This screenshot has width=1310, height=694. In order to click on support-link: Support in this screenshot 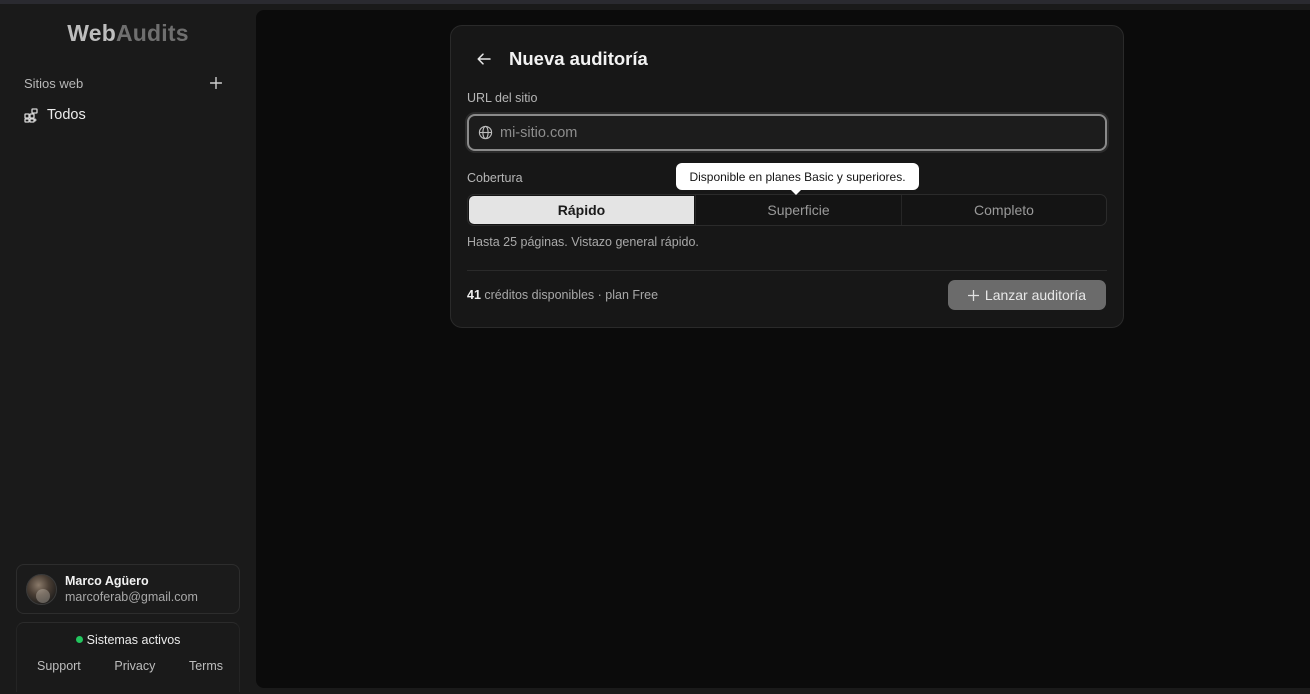, I will do `click(59, 666)`.